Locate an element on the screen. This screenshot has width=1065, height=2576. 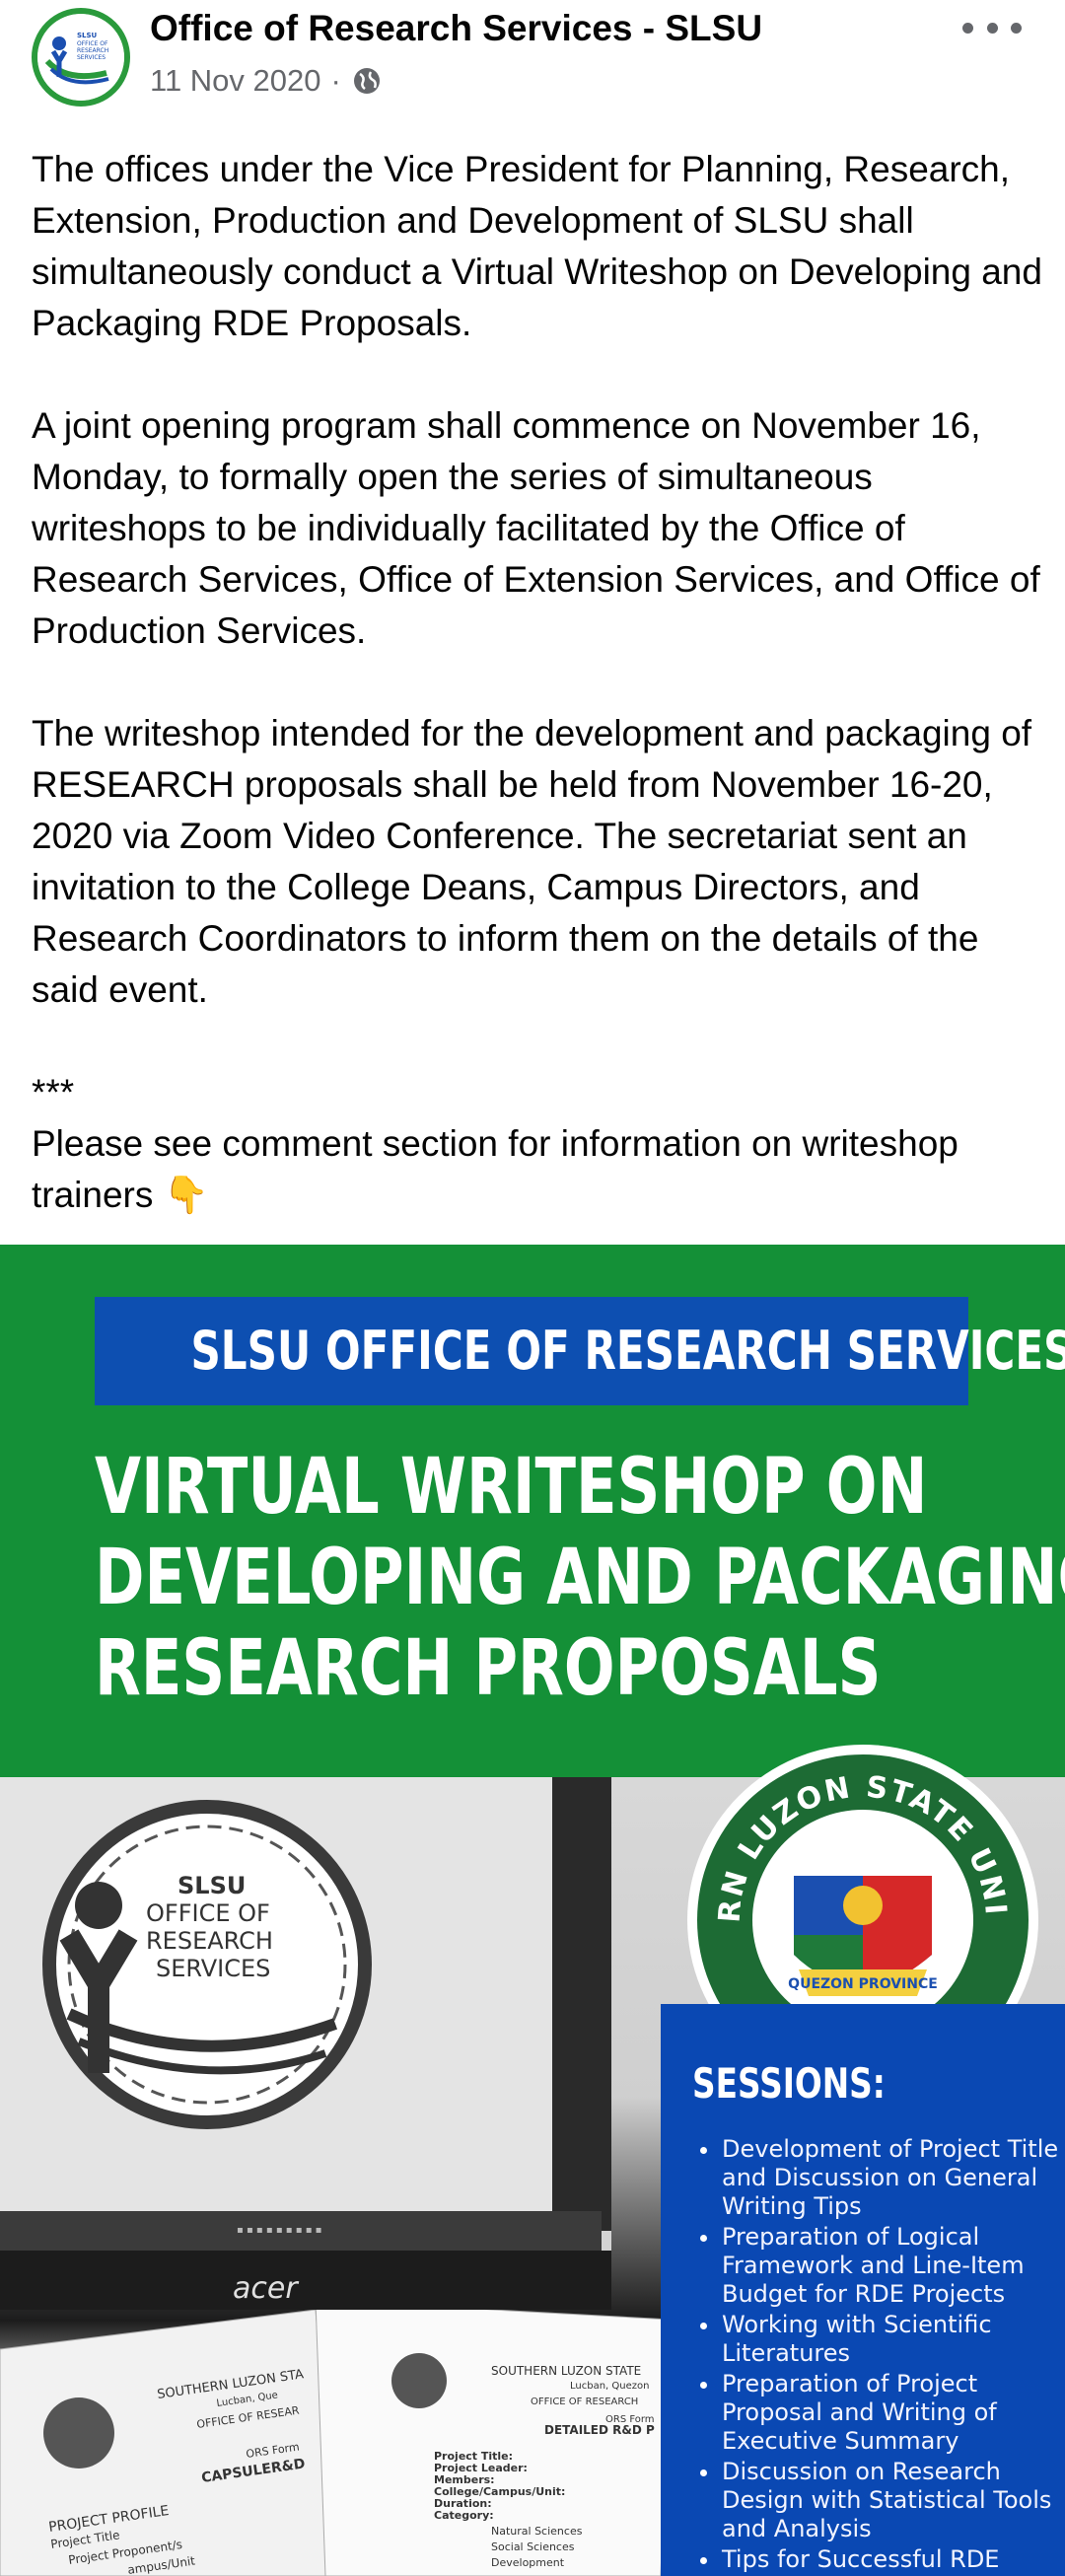
svg-text: OFFICE OF RESEARCH is located at coordinates (584, 2402).